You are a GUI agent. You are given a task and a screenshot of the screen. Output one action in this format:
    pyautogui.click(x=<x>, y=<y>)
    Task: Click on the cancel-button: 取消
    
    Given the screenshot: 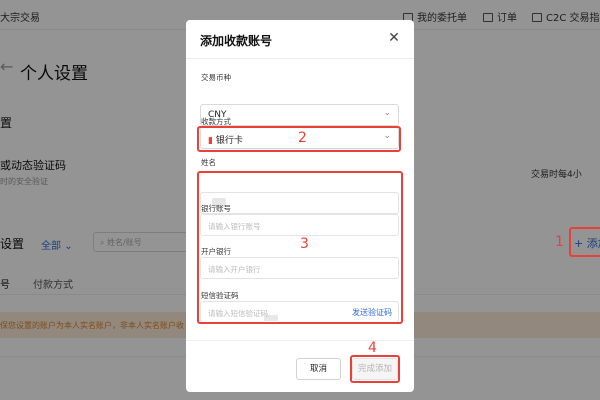 What is the action you would take?
    pyautogui.click(x=318, y=369)
    